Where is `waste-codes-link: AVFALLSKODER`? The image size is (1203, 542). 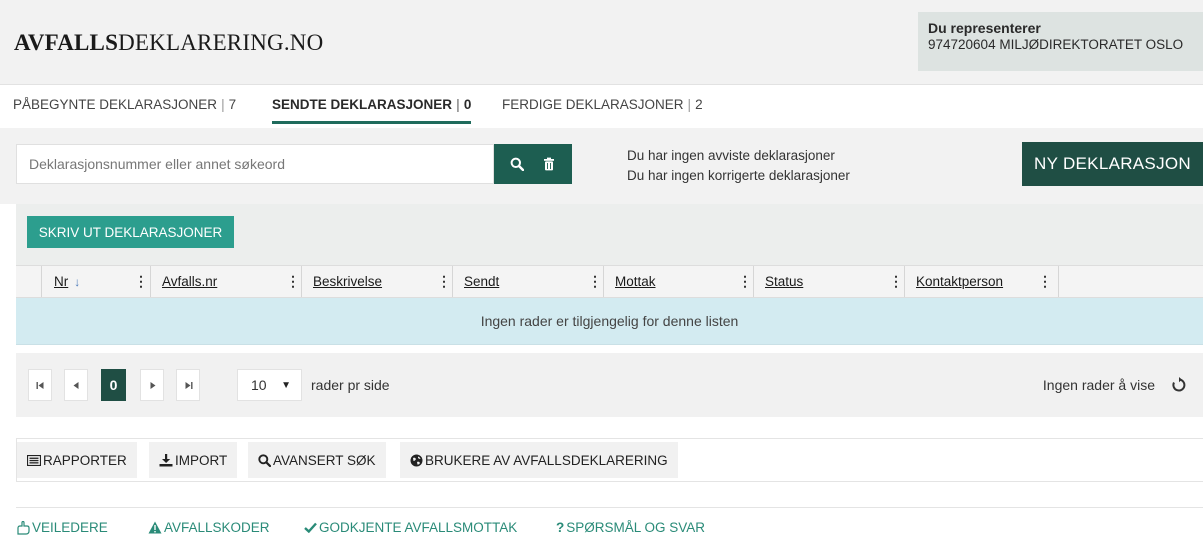
waste-codes-link: AVFALLSKODER is located at coordinates (209, 527).